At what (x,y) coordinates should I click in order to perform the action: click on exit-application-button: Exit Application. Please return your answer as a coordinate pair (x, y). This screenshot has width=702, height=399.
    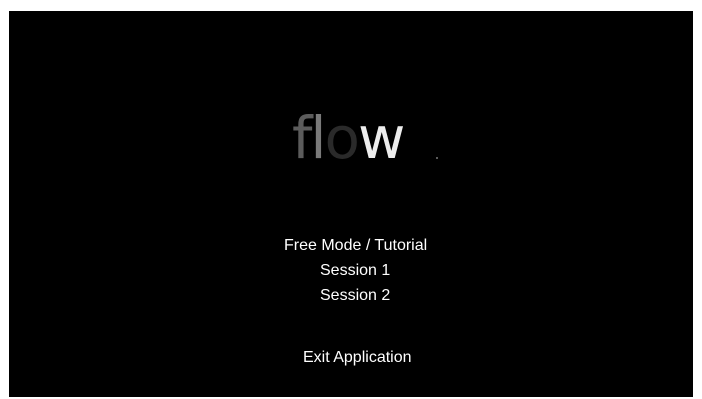
    Looking at the image, I should click on (357, 358).